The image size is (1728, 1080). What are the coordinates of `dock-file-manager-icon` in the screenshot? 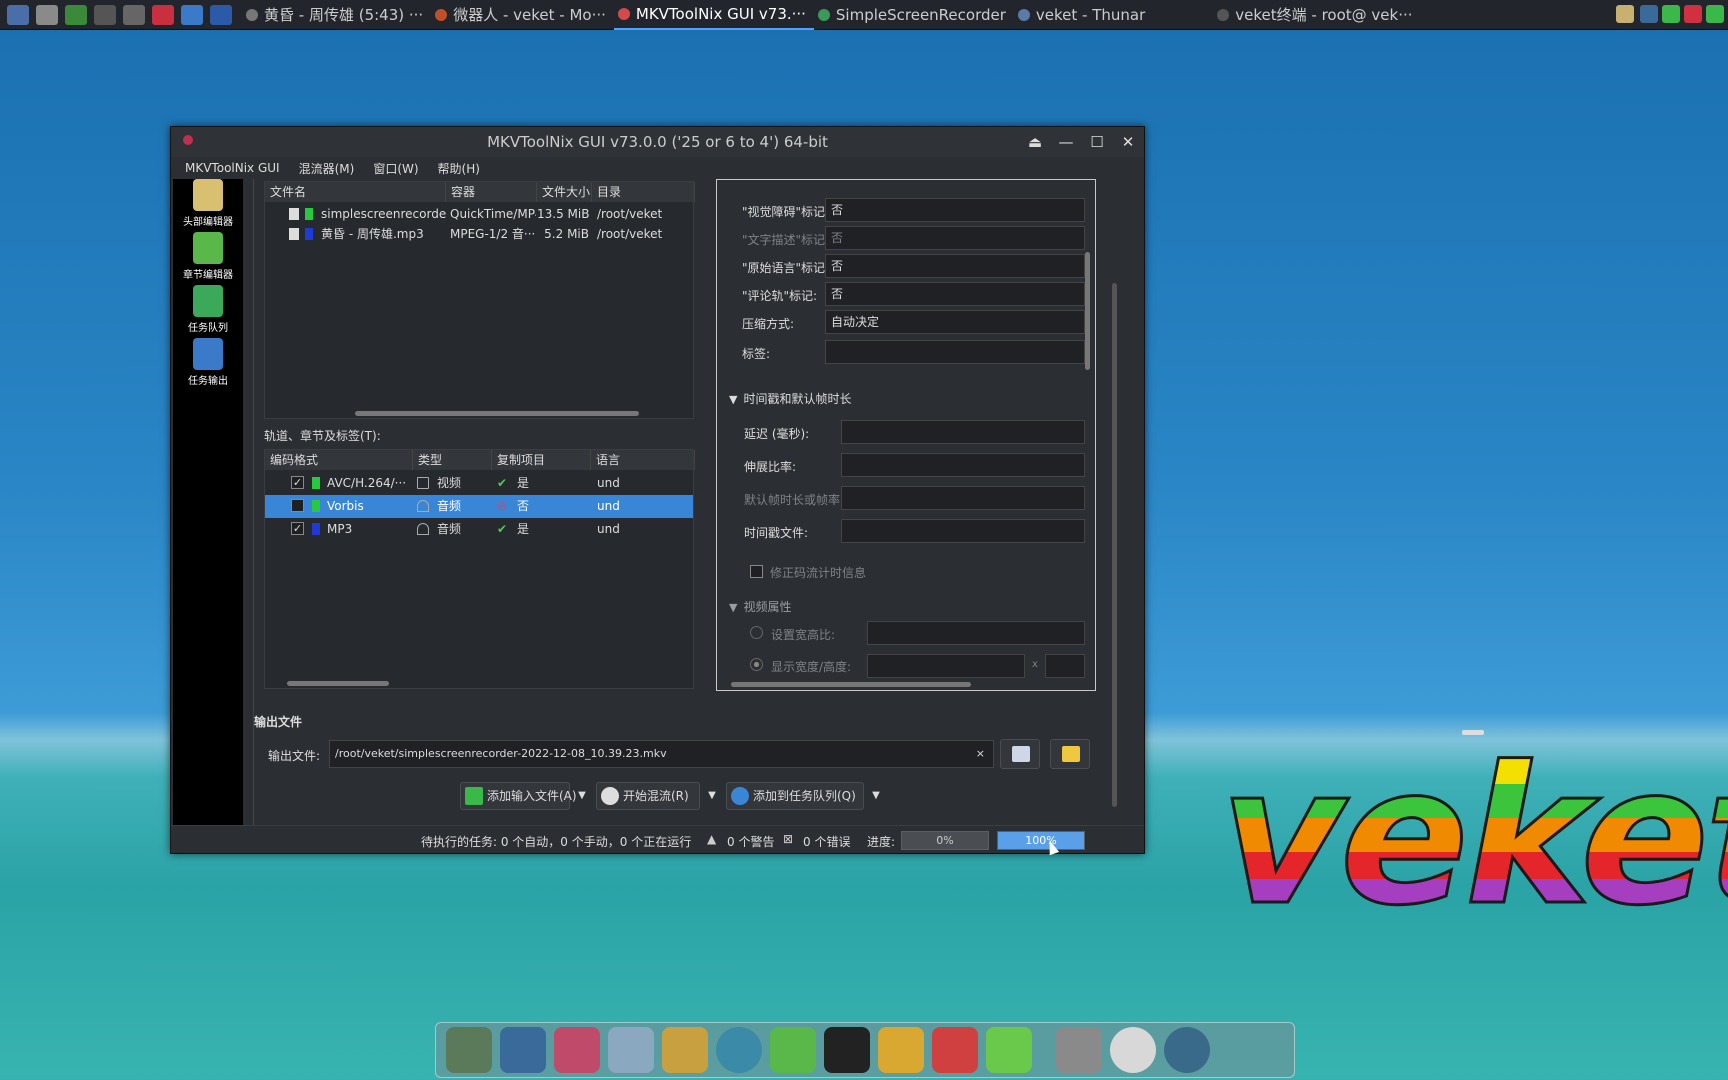 It's located at (469, 1050).